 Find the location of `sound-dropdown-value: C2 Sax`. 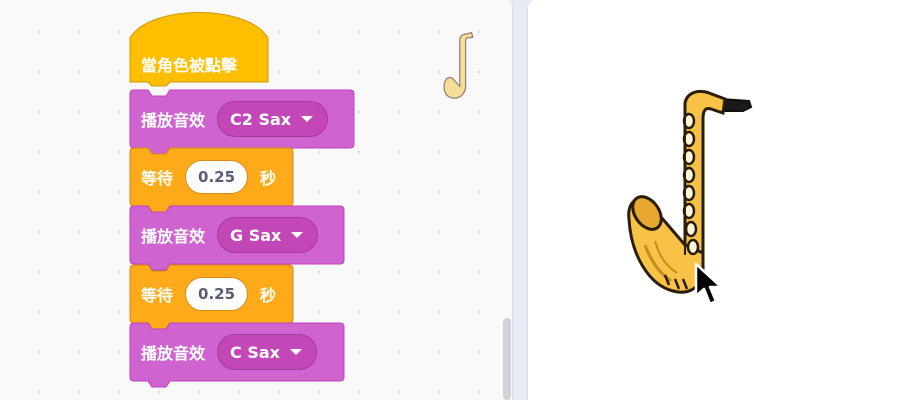

sound-dropdown-value: C2 Sax is located at coordinates (261, 119).